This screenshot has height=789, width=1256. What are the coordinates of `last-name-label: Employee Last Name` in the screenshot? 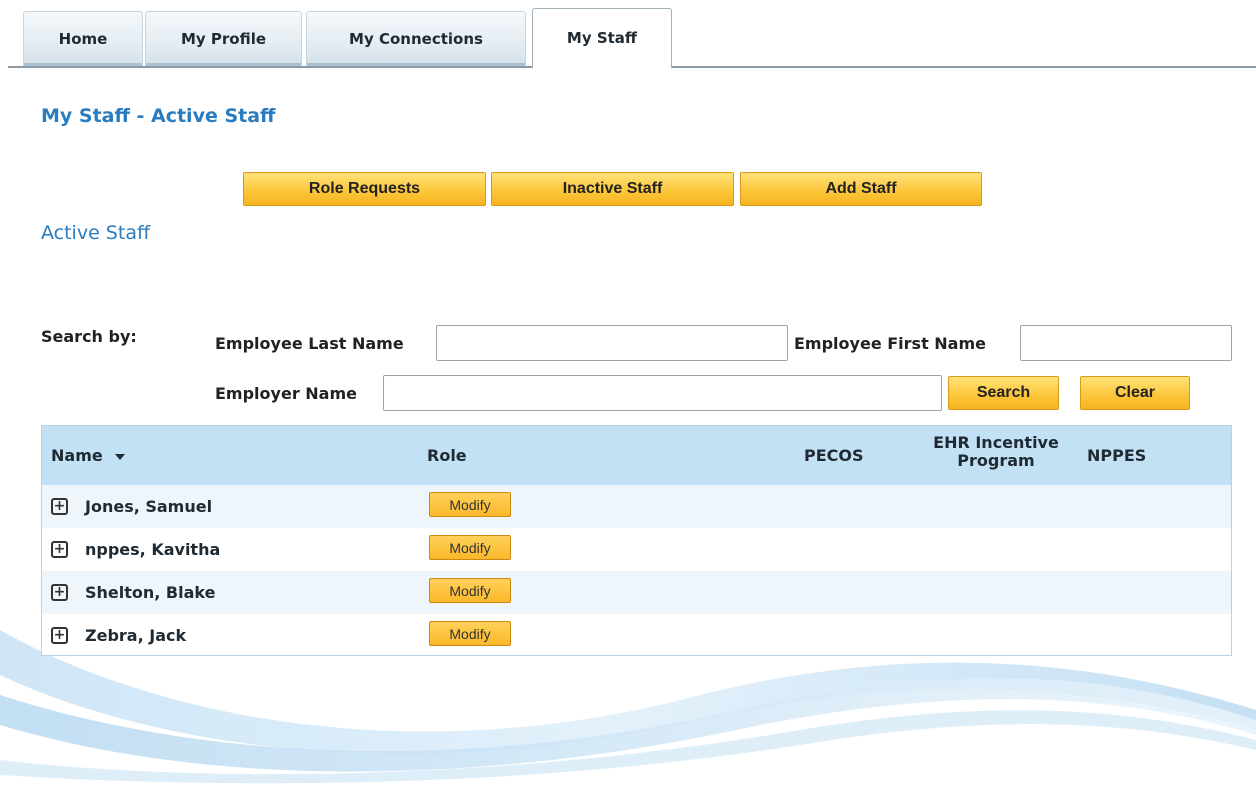 It's located at (309, 343).